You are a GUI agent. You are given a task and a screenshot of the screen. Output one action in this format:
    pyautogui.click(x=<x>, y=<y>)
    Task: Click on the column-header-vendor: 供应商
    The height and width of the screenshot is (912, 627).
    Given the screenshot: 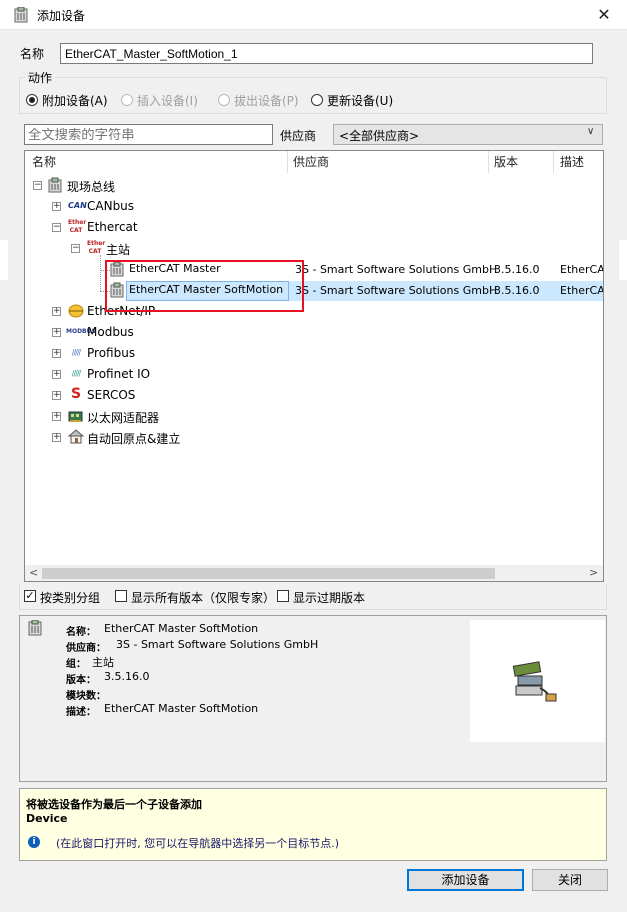 What is the action you would take?
    pyautogui.click(x=311, y=162)
    